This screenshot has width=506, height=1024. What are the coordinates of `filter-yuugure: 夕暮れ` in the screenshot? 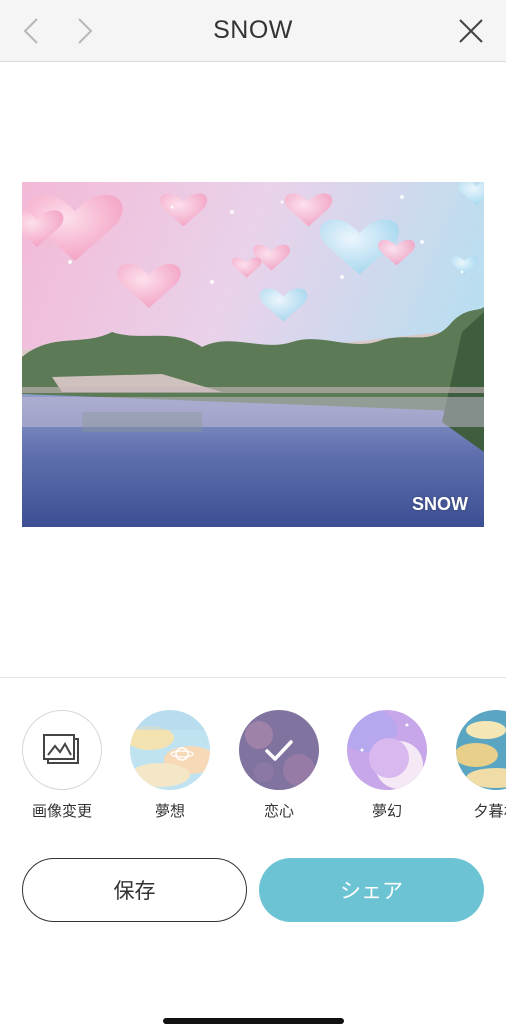 It's located at (481, 765).